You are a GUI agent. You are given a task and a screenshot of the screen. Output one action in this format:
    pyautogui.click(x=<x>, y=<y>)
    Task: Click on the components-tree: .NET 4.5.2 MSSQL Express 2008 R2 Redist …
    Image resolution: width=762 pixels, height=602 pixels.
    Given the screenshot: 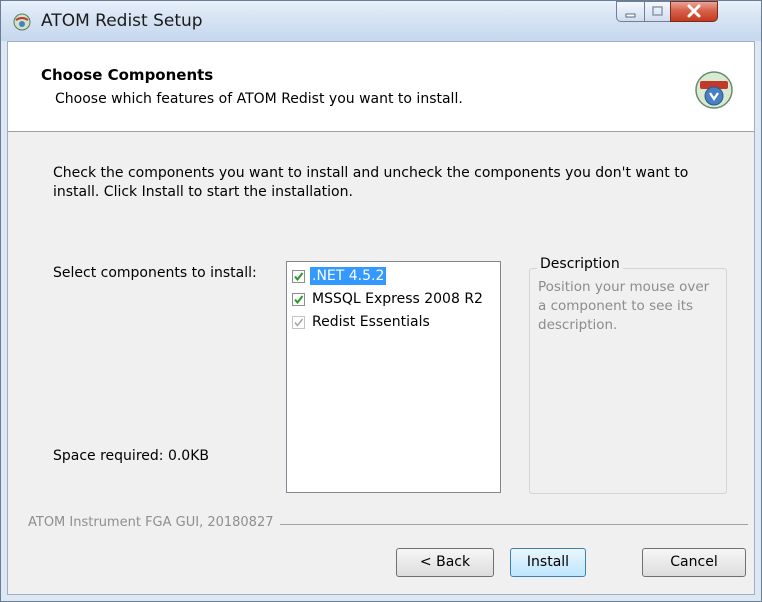 What is the action you would take?
    pyautogui.click(x=393, y=377)
    